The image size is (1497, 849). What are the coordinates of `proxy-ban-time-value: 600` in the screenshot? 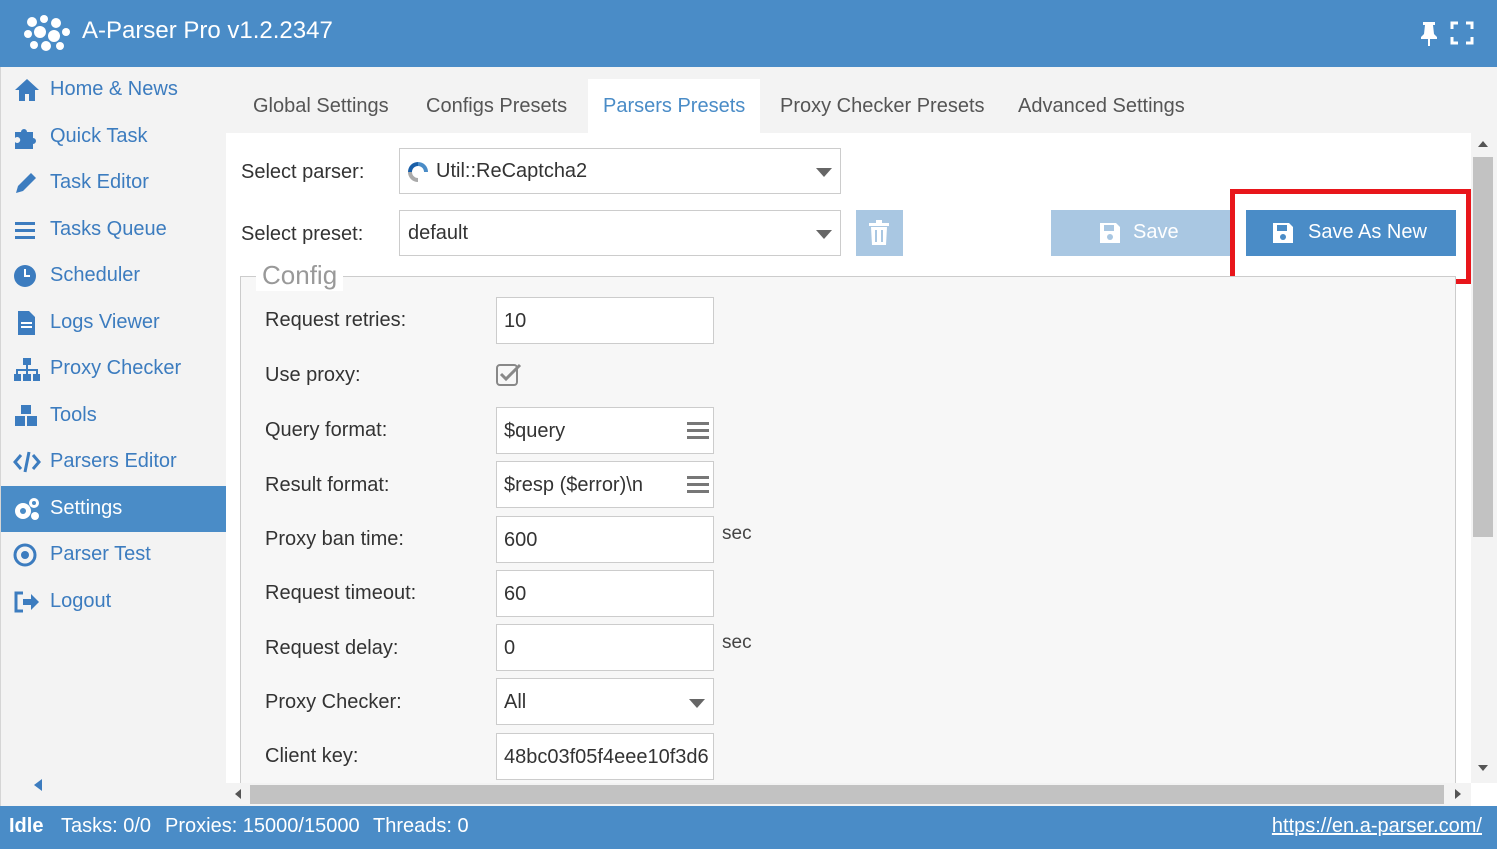 It's located at (521, 540).